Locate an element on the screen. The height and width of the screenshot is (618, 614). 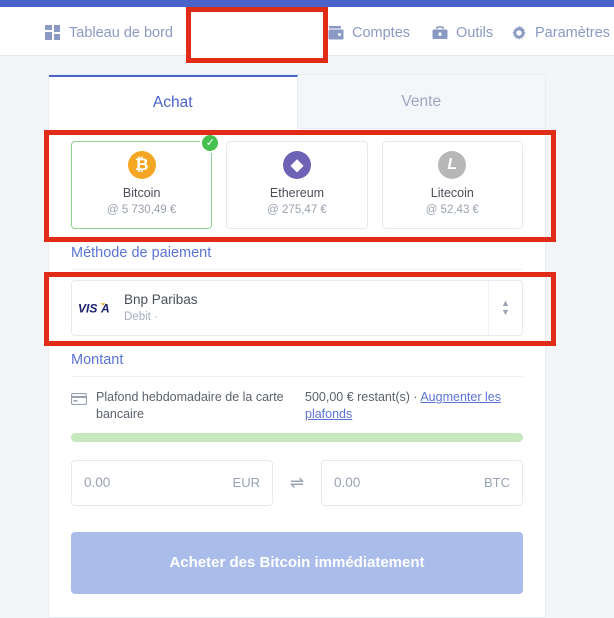
nav-item-accounts: Comptes is located at coordinates (368, 33).